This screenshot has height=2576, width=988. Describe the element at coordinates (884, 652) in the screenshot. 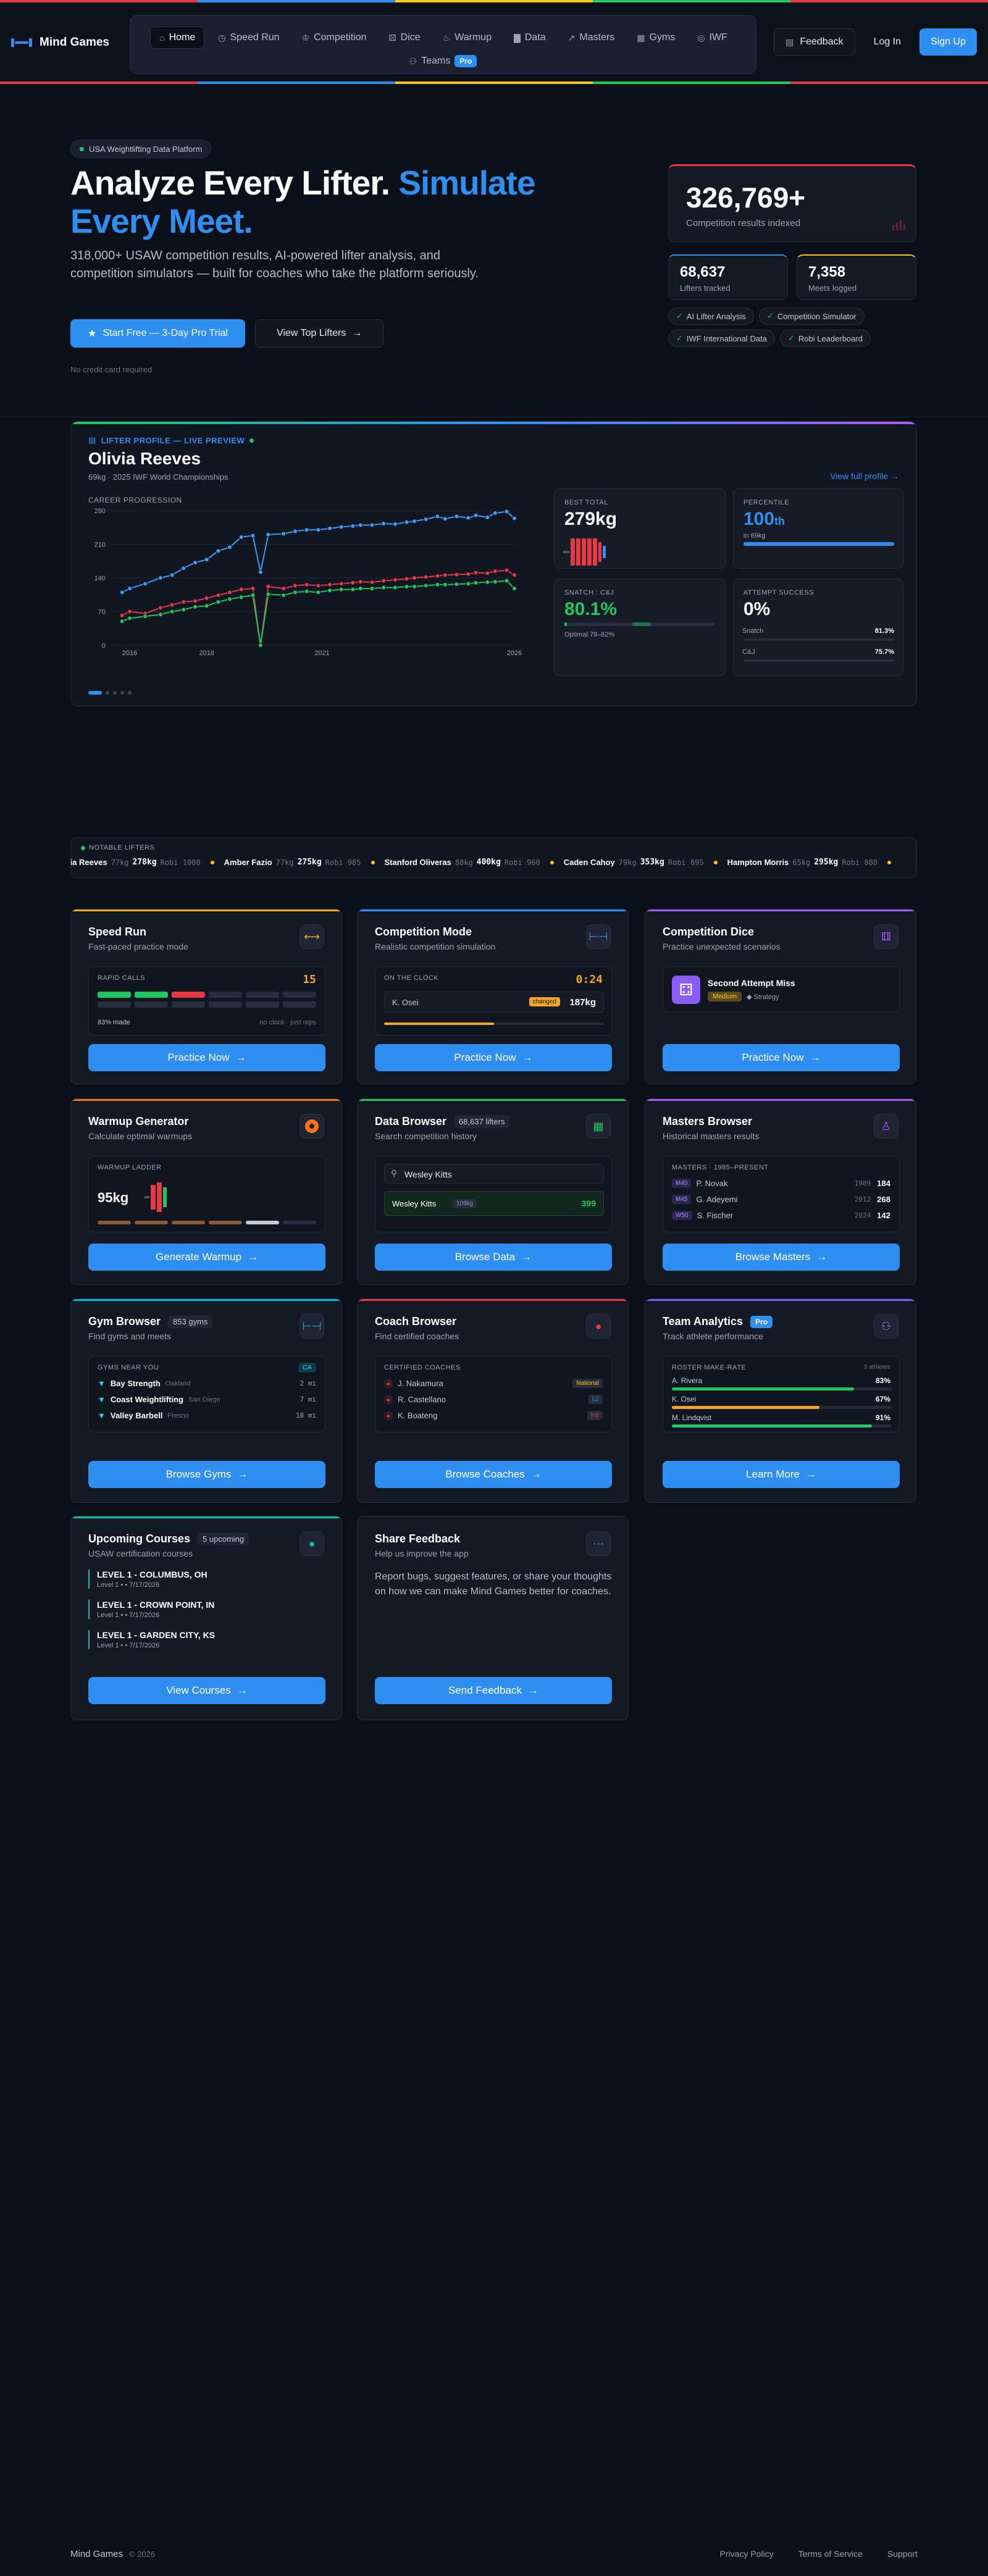

I see `cj-value: 75.7%` at that location.